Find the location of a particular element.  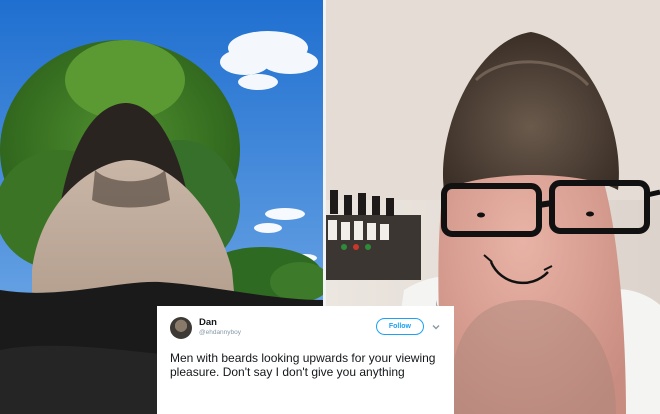

user-handle: @ehdannyboy is located at coordinates (287, 333).